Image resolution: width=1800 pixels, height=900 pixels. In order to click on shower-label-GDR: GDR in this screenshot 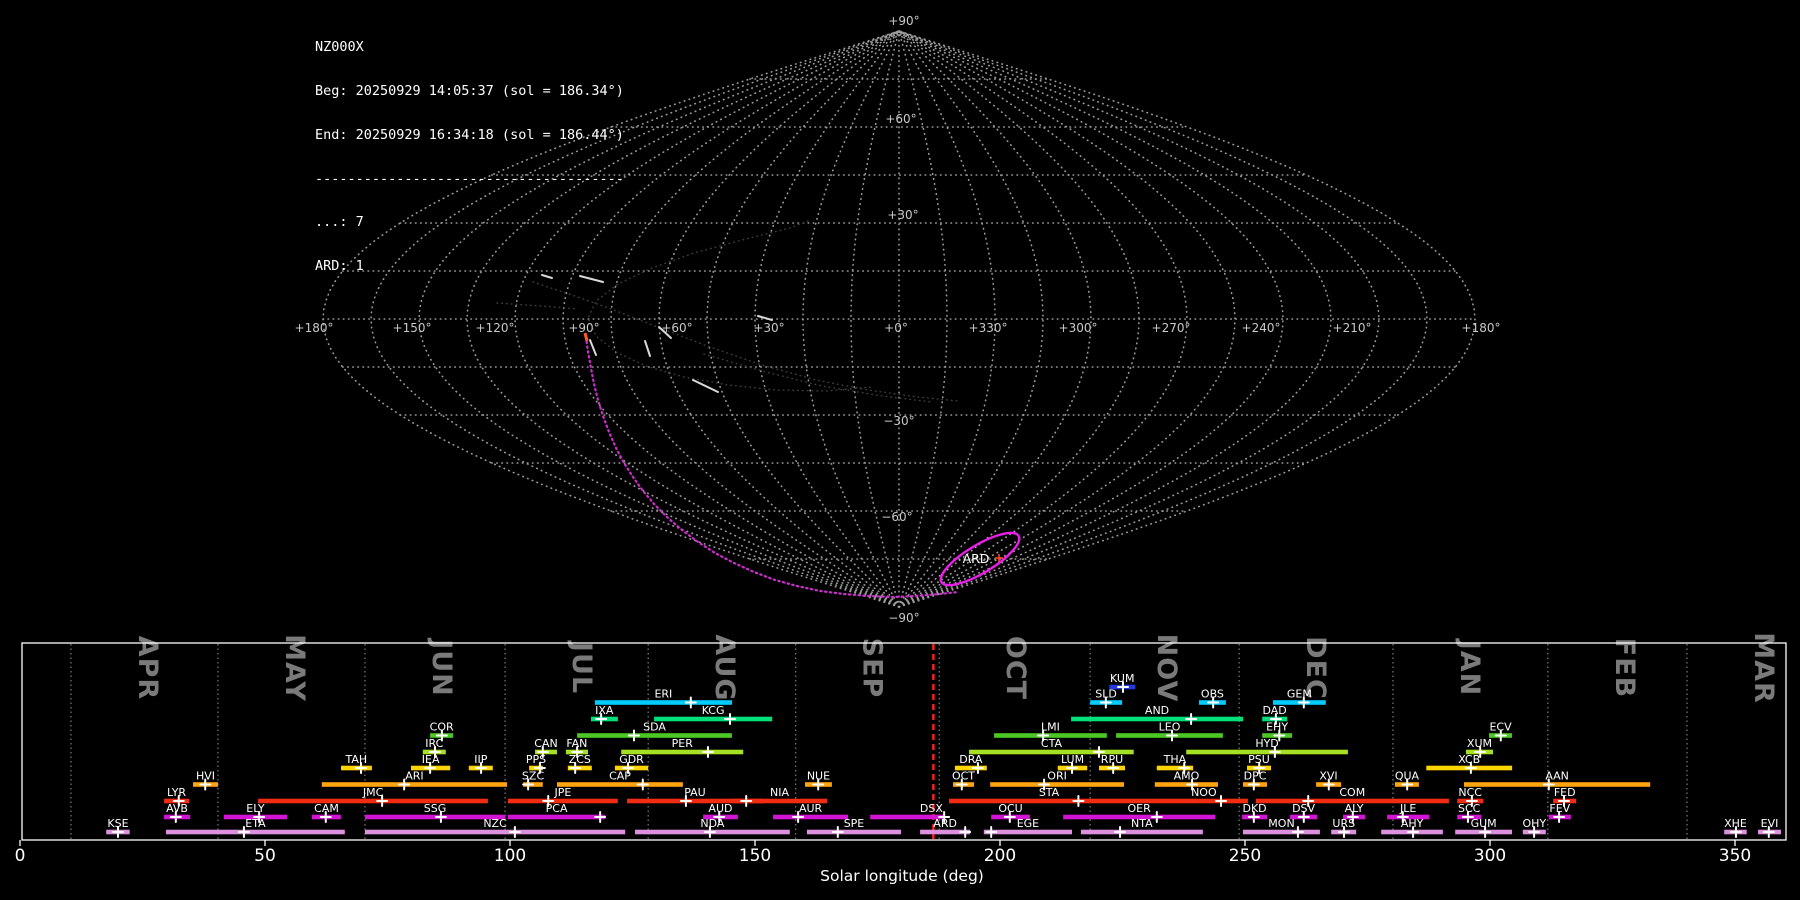, I will do `click(631, 759)`.